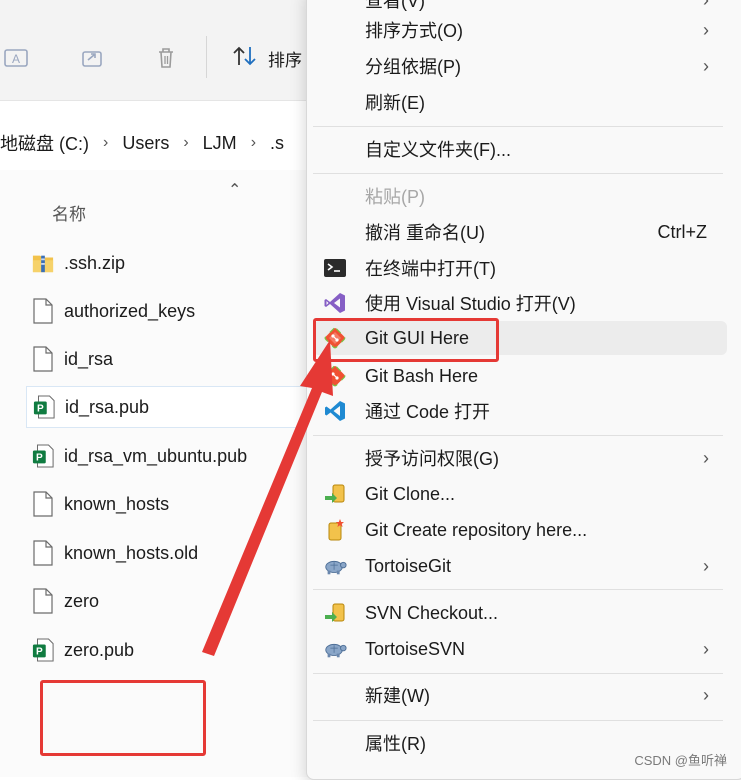  Describe the element at coordinates (267, 498) in the screenshot. I see `annotation-arrow` at that location.